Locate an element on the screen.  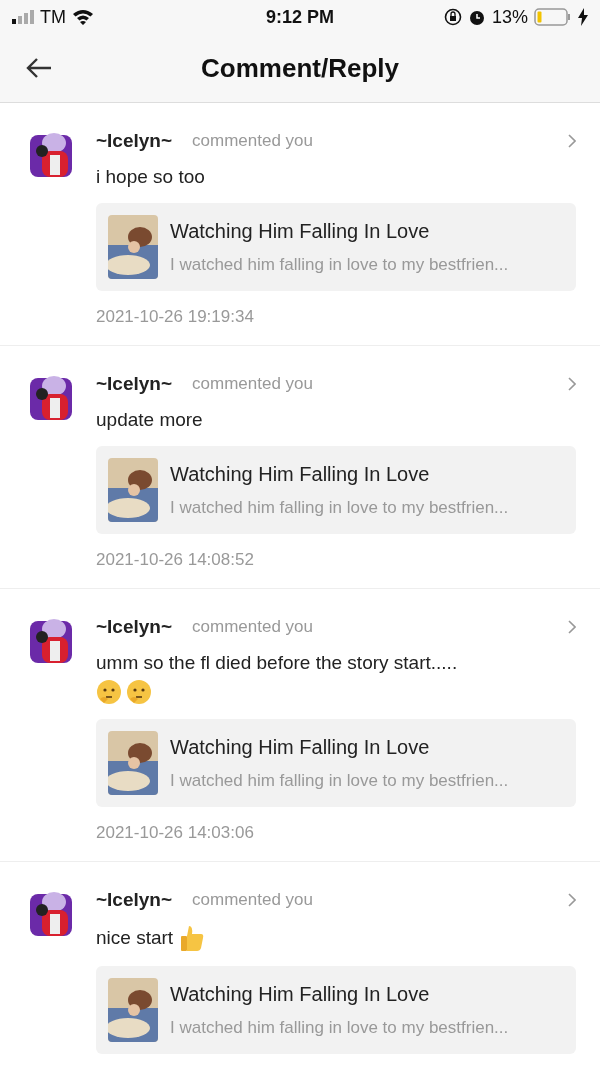
wifi-icon is located at coordinates (83, 17).